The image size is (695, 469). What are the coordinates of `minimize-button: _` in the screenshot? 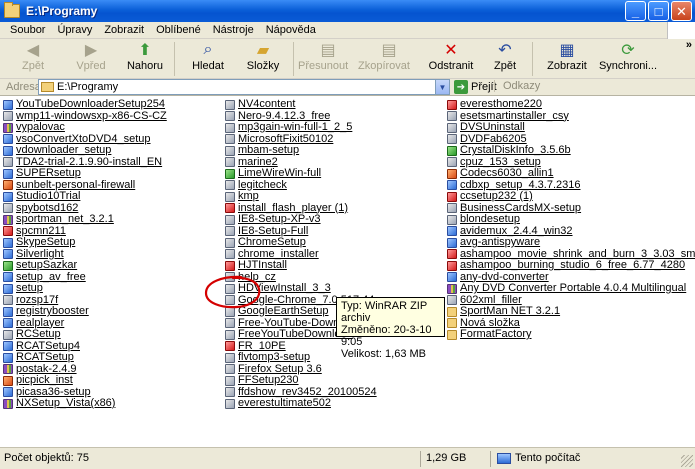 It's located at (635, 11).